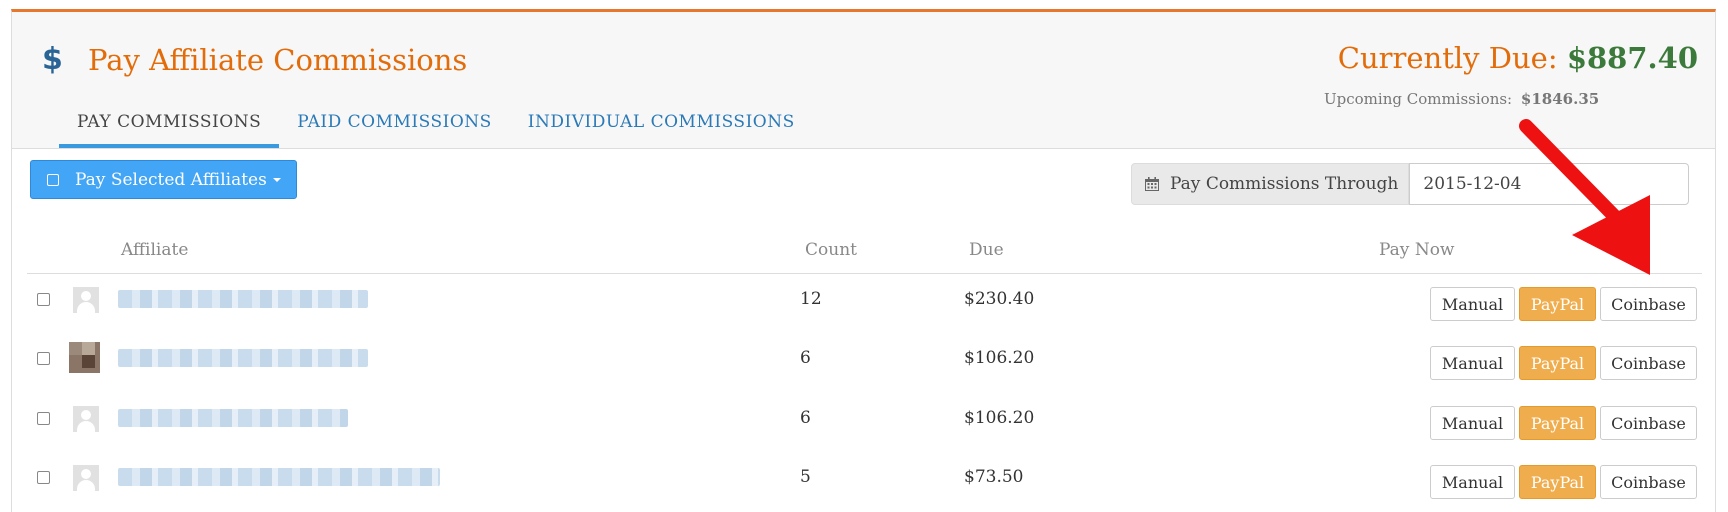 The width and height of the screenshot is (1728, 512). Describe the element at coordinates (155, 250) in the screenshot. I see `column-affiliate: Affiliate` at that location.